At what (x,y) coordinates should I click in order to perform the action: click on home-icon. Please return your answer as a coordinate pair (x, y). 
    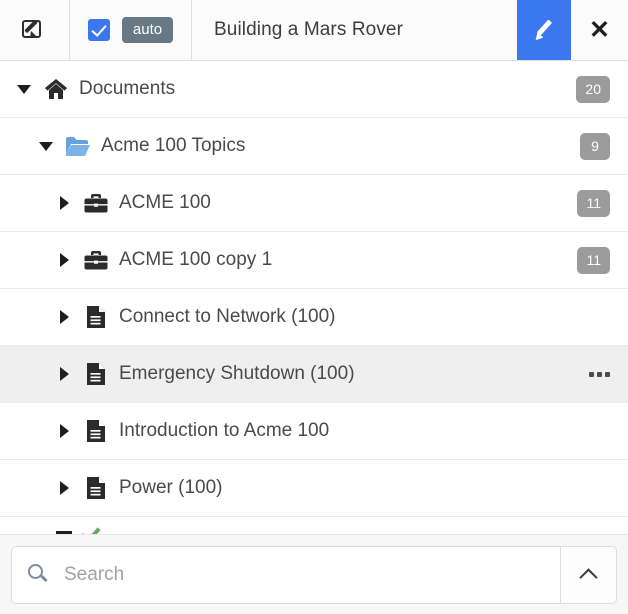
    Looking at the image, I should click on (55, 89).